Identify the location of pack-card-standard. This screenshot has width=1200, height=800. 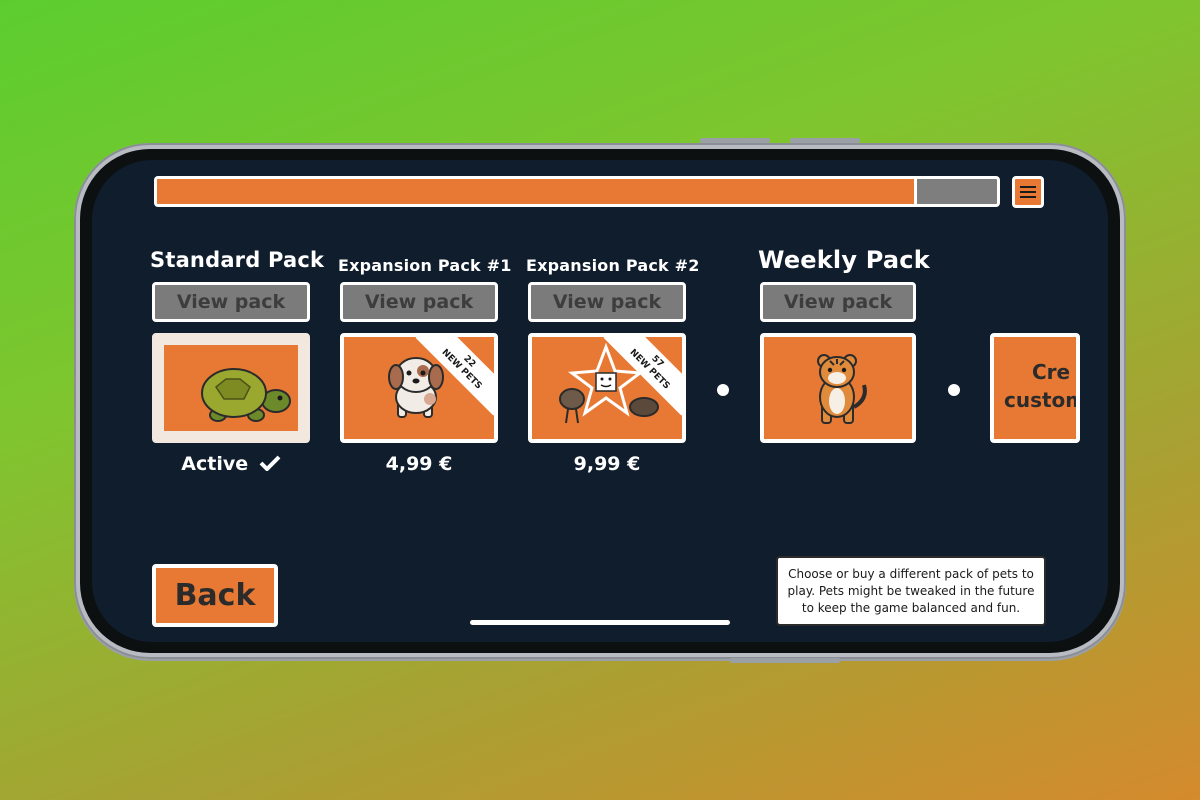
(231, 388).